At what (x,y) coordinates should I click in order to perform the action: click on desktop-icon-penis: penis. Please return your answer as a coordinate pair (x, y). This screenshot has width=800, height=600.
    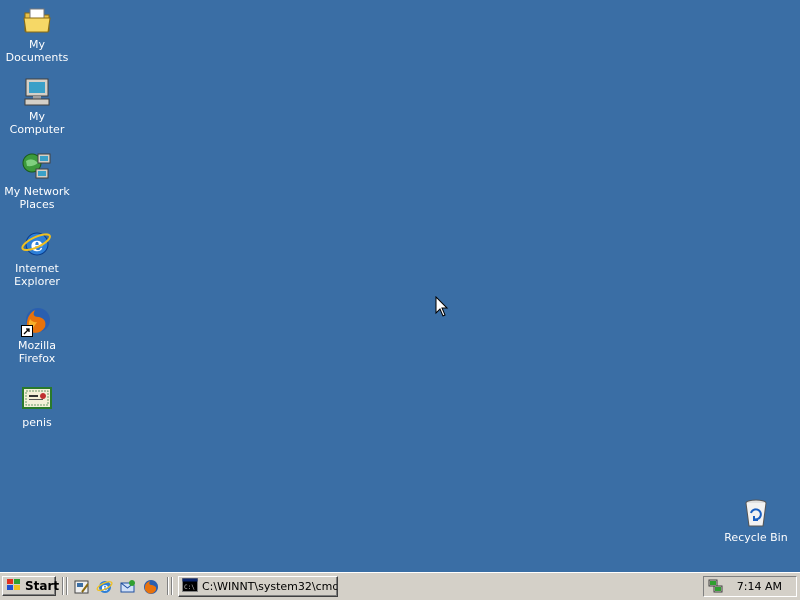
    Looking at the image, I should click on (37, 405).